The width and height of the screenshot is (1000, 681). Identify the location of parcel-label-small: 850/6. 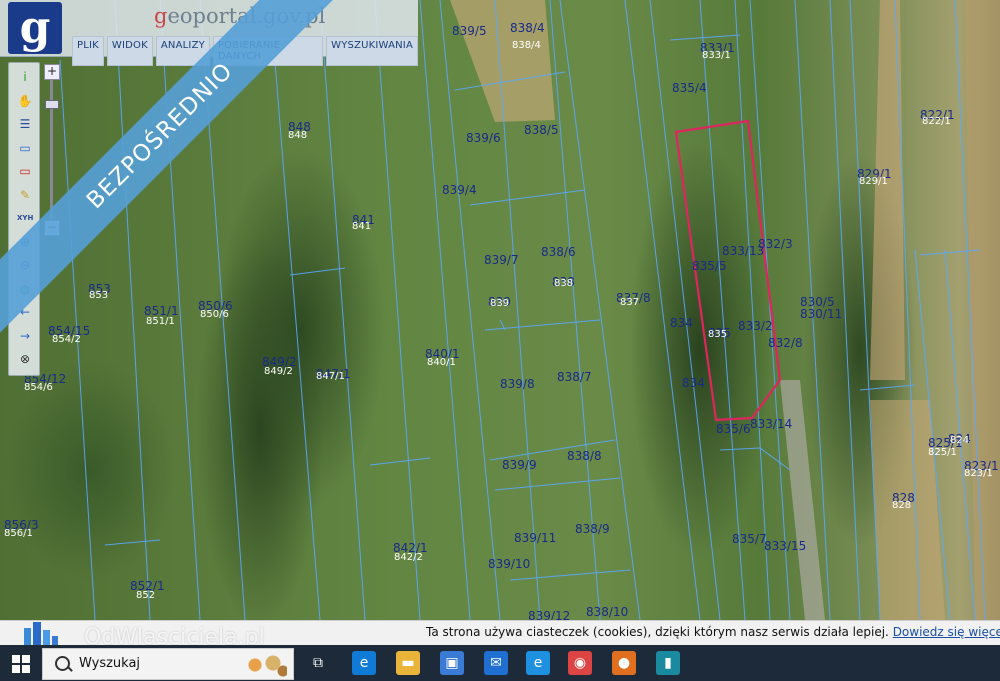
(214, 314).